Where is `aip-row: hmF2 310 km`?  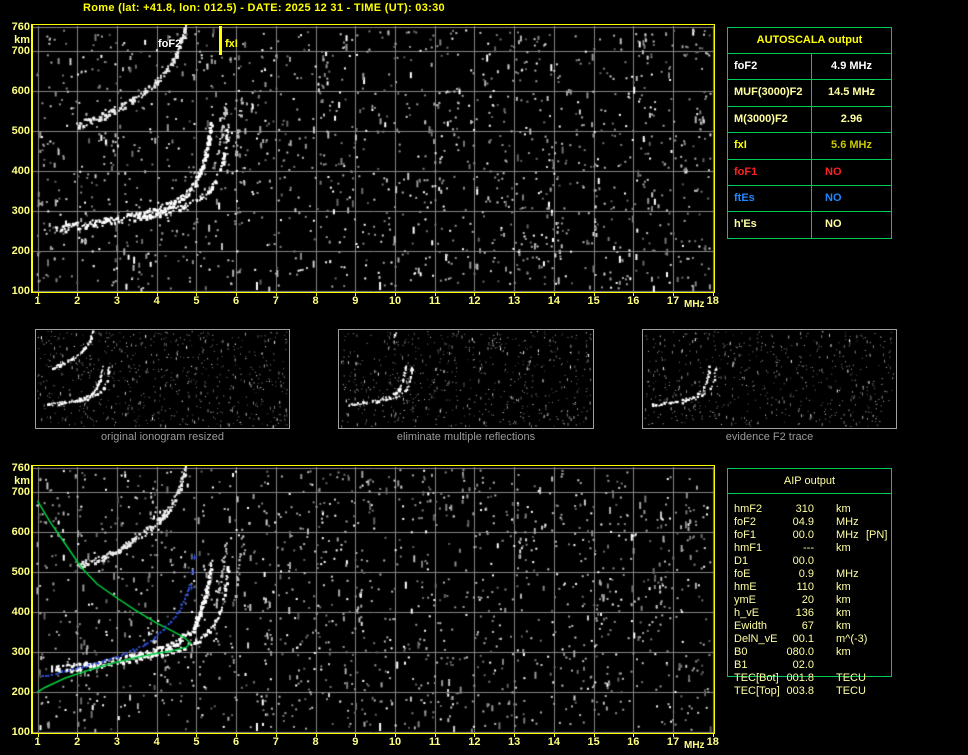
aip-row: hmF2 310 km is located at coordinates (810, 509).